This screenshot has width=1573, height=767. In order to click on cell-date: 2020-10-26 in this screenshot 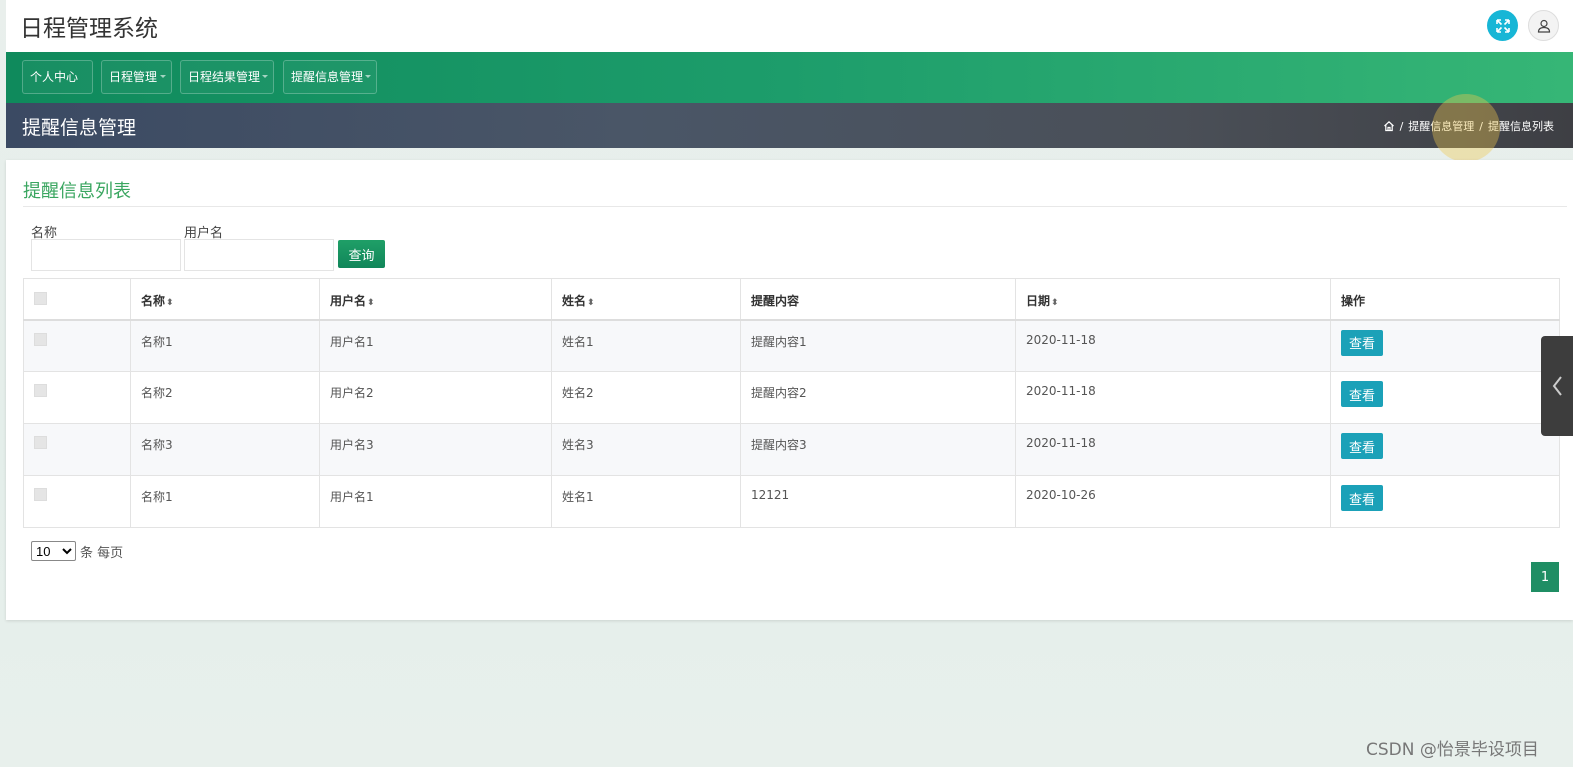, I will do `click(1173, 501)`.